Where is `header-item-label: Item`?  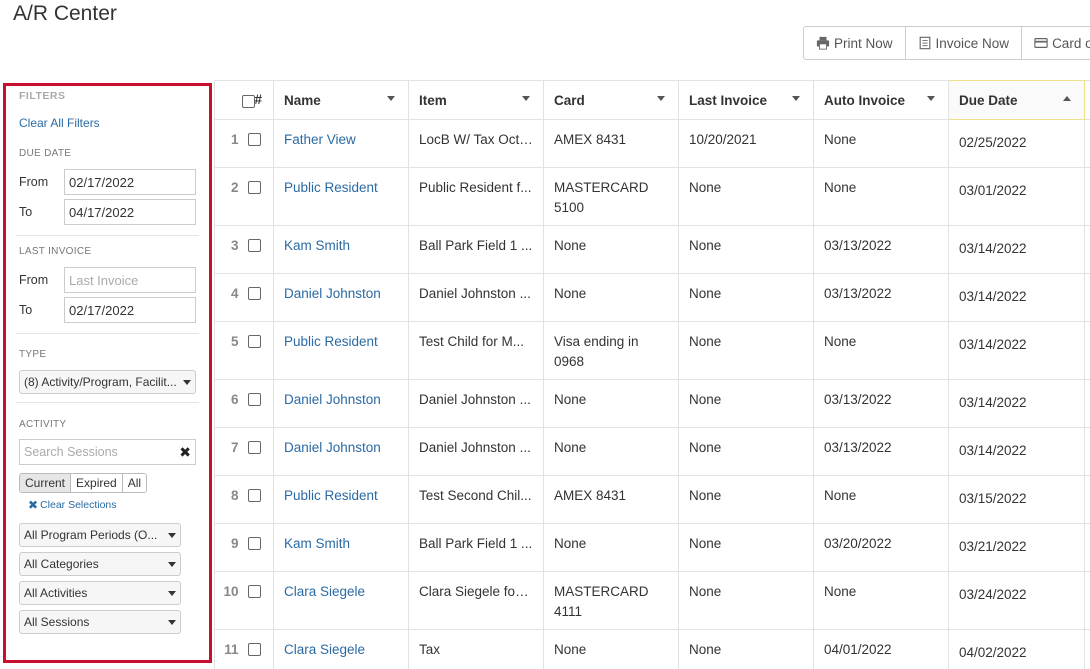 header-item-label: Item is located at coordinates (433, 100).